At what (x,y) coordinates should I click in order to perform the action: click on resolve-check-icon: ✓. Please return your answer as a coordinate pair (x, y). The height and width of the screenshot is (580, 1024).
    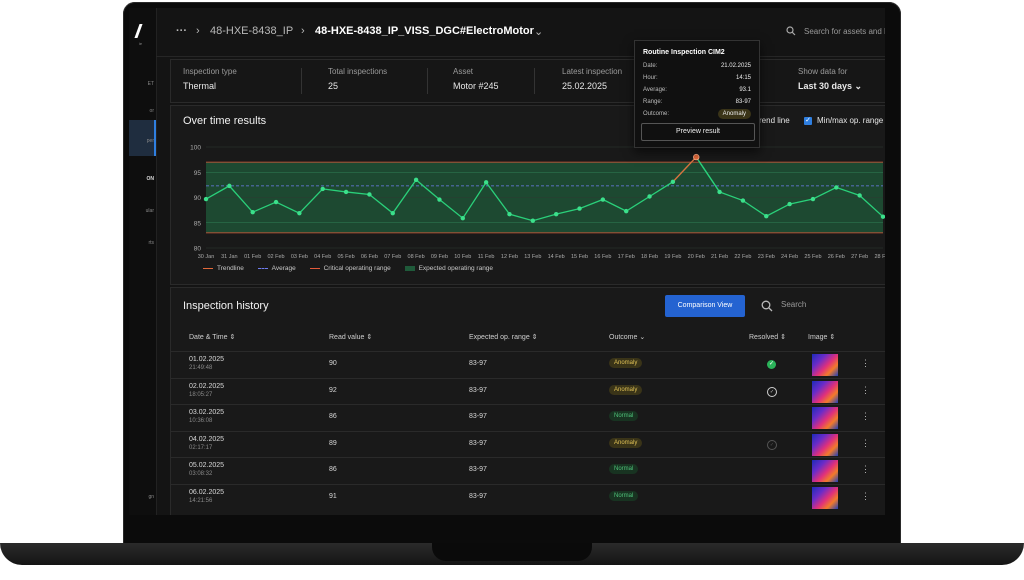
    Looking at the image, I should click on (772, 391).